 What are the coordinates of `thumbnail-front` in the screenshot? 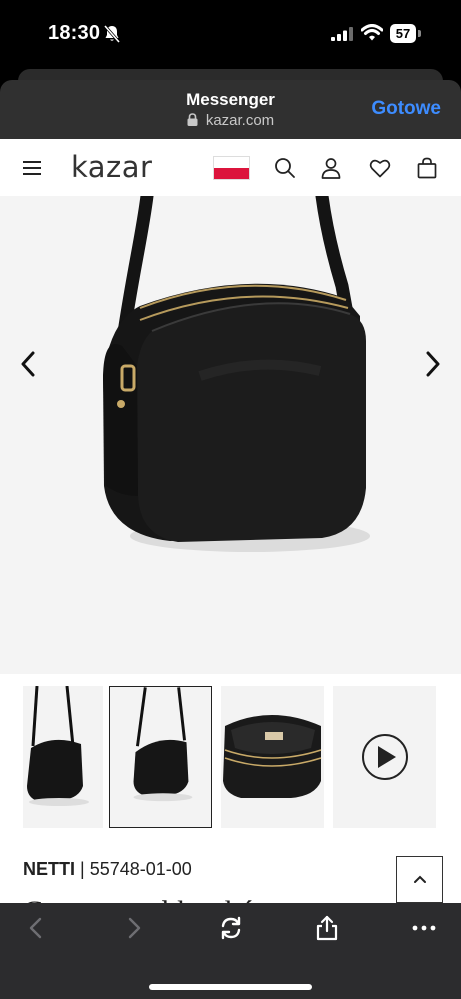 It's located at (63, 757).